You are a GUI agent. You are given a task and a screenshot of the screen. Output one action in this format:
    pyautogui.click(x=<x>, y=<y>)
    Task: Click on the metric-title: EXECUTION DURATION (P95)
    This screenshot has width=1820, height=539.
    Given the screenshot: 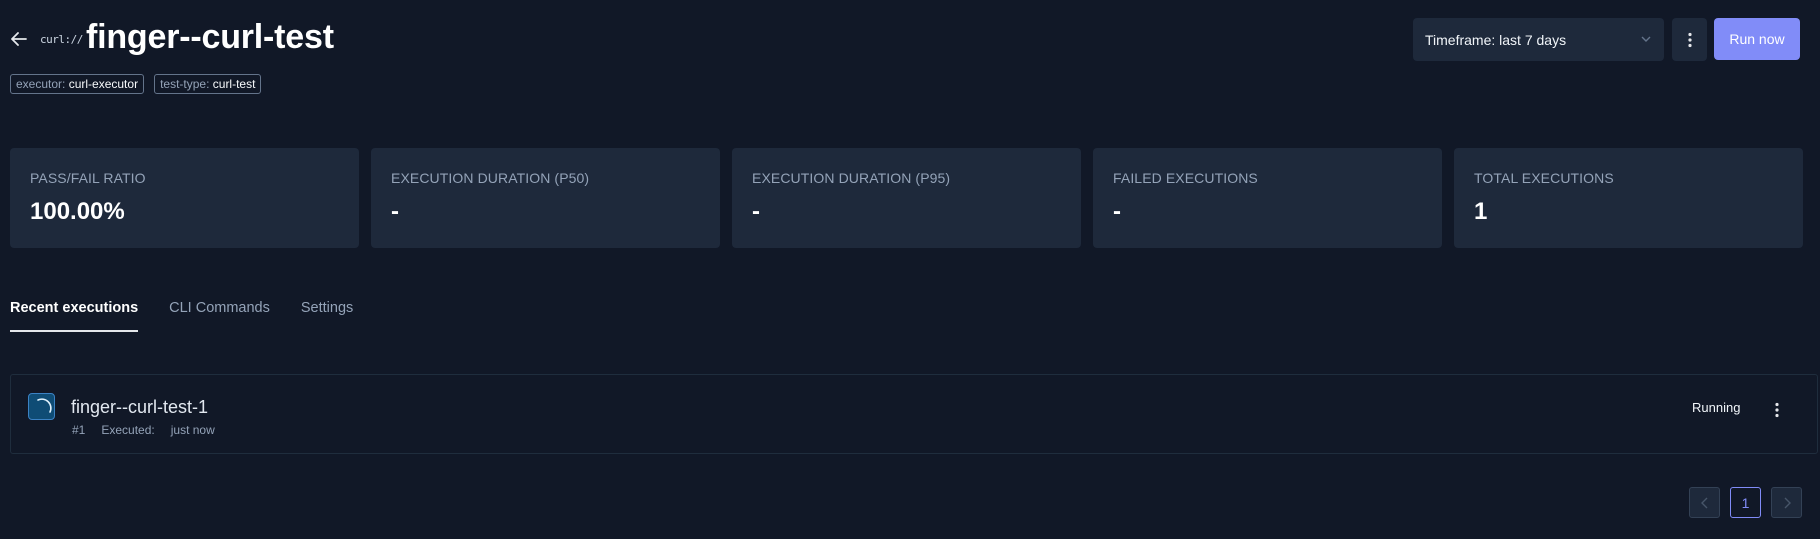 What is the action you would take?
    pyautogui.click(x=851, y=178)
    